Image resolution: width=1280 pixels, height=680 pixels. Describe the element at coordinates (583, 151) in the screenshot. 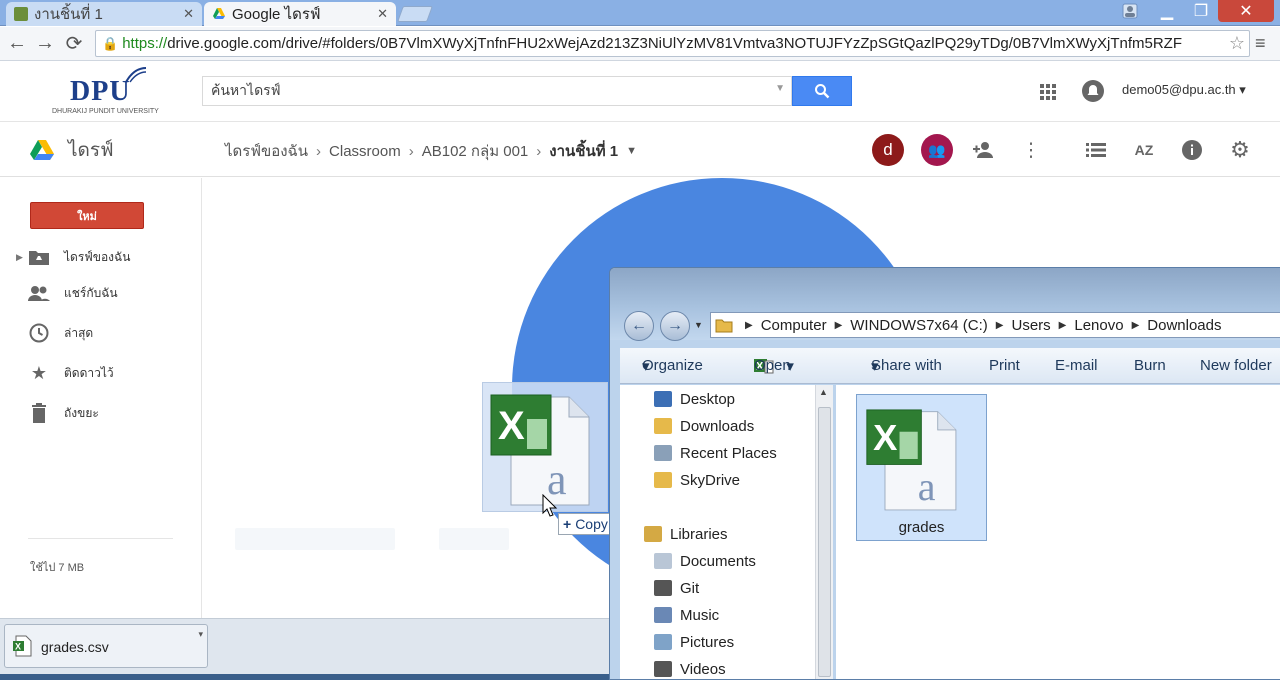

I see `breadcrumb-current-folder: งานชิ้นที่ 1` at that location.